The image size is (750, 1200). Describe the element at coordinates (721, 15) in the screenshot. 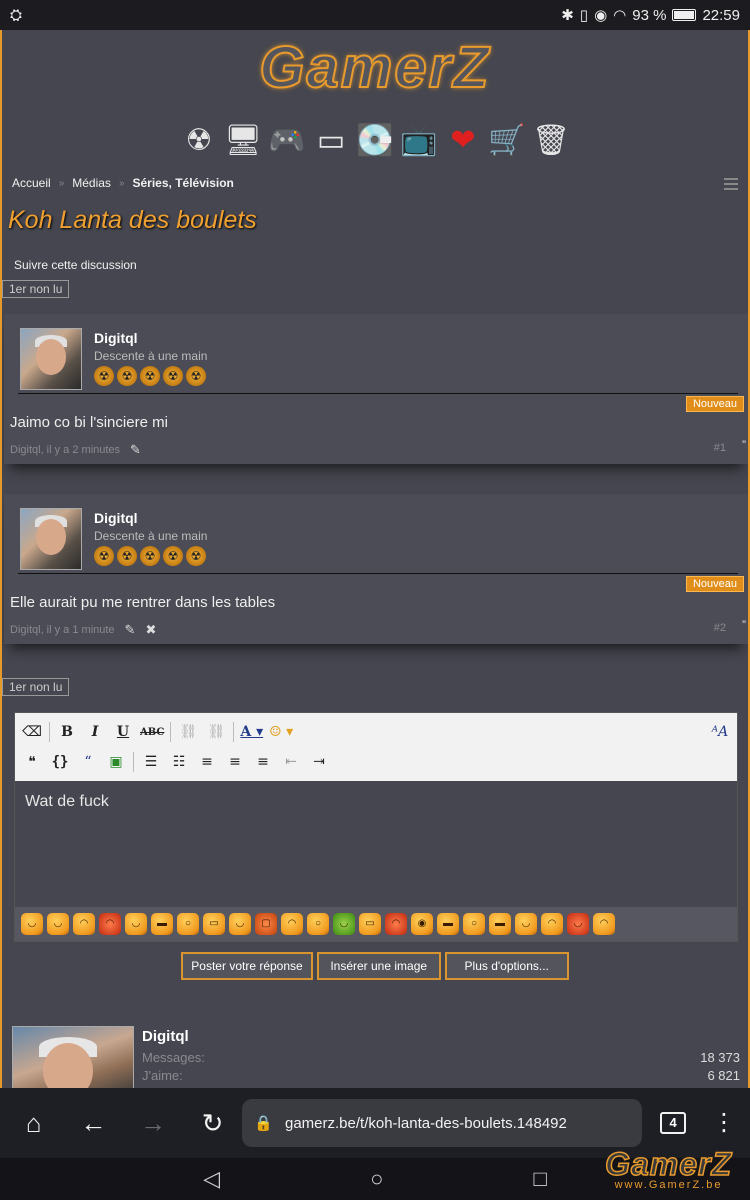

I see `clock: 22:59` at that location.